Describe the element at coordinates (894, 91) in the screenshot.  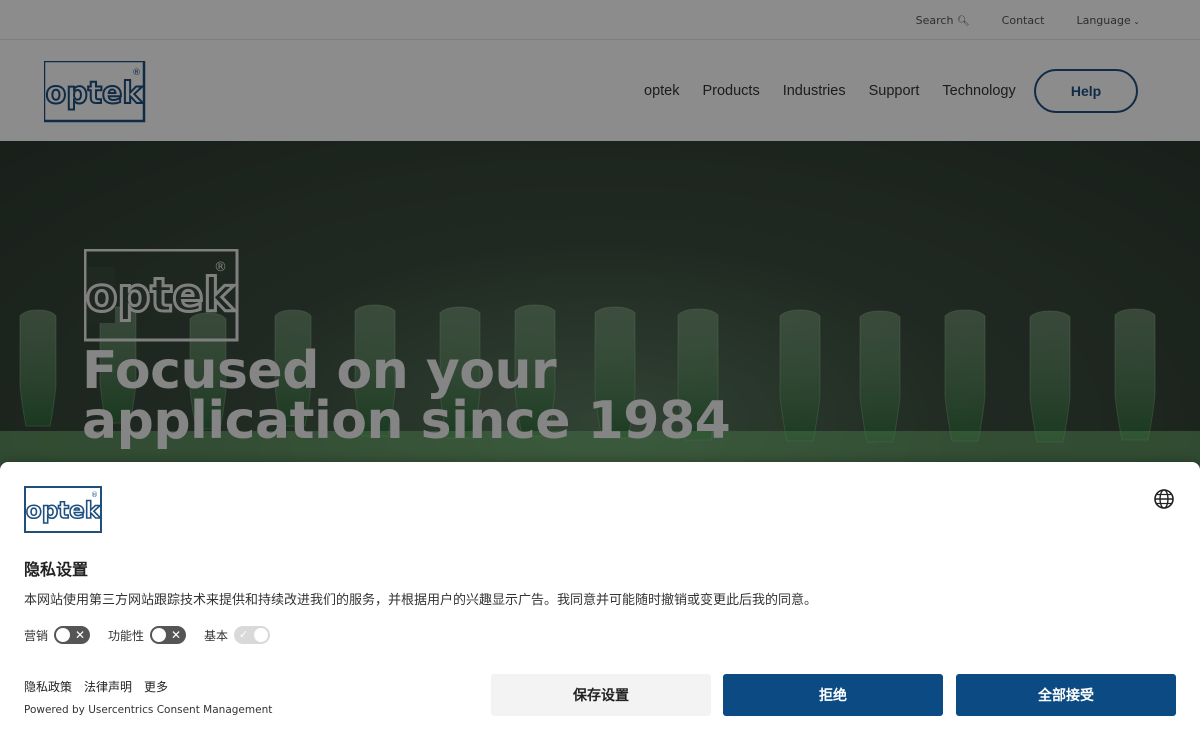
I see `nav-item-support: Support` at that location.